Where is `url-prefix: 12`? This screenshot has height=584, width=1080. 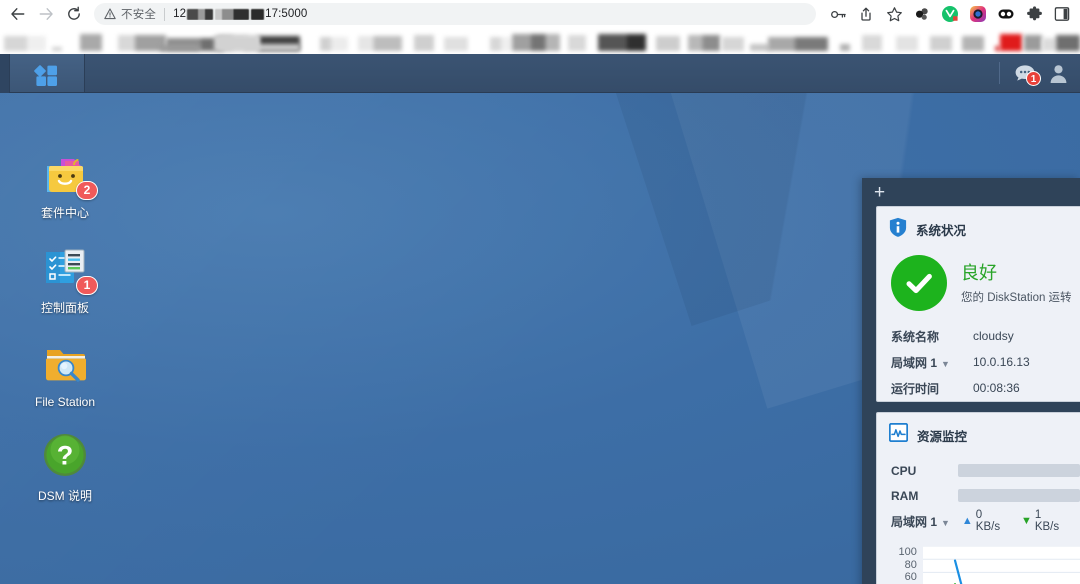 url-prefix: 12 is located at coordinates (180, 14).